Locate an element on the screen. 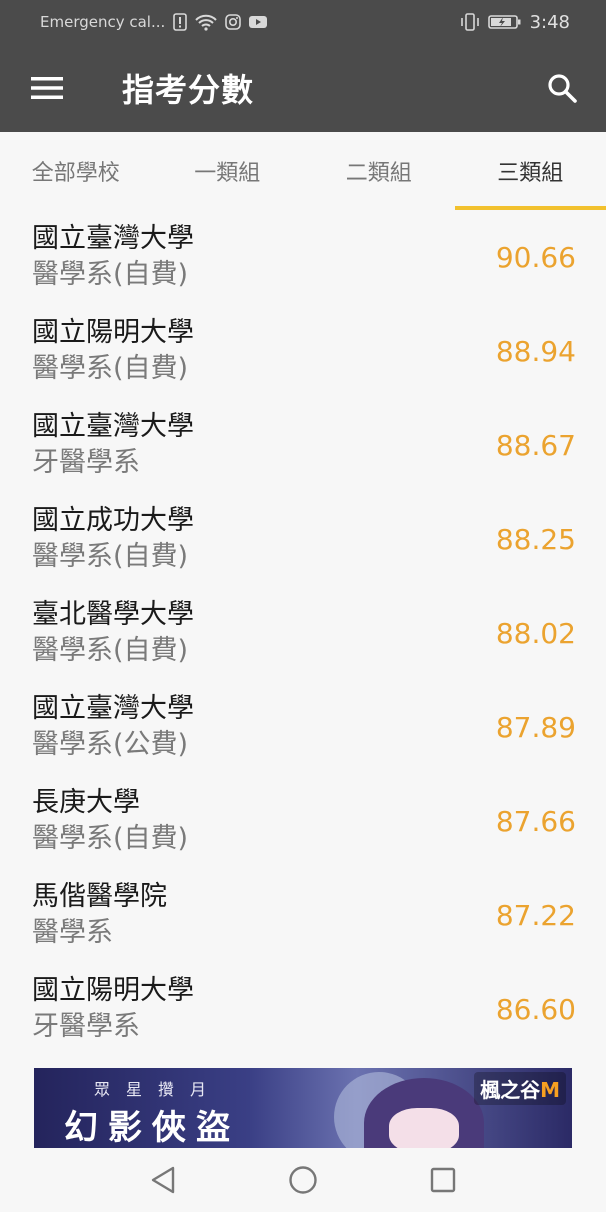 The width and height of the screenshot is (606, 1212). ad-title: 幻影俠盜 is located at coordinates (152, 1128).